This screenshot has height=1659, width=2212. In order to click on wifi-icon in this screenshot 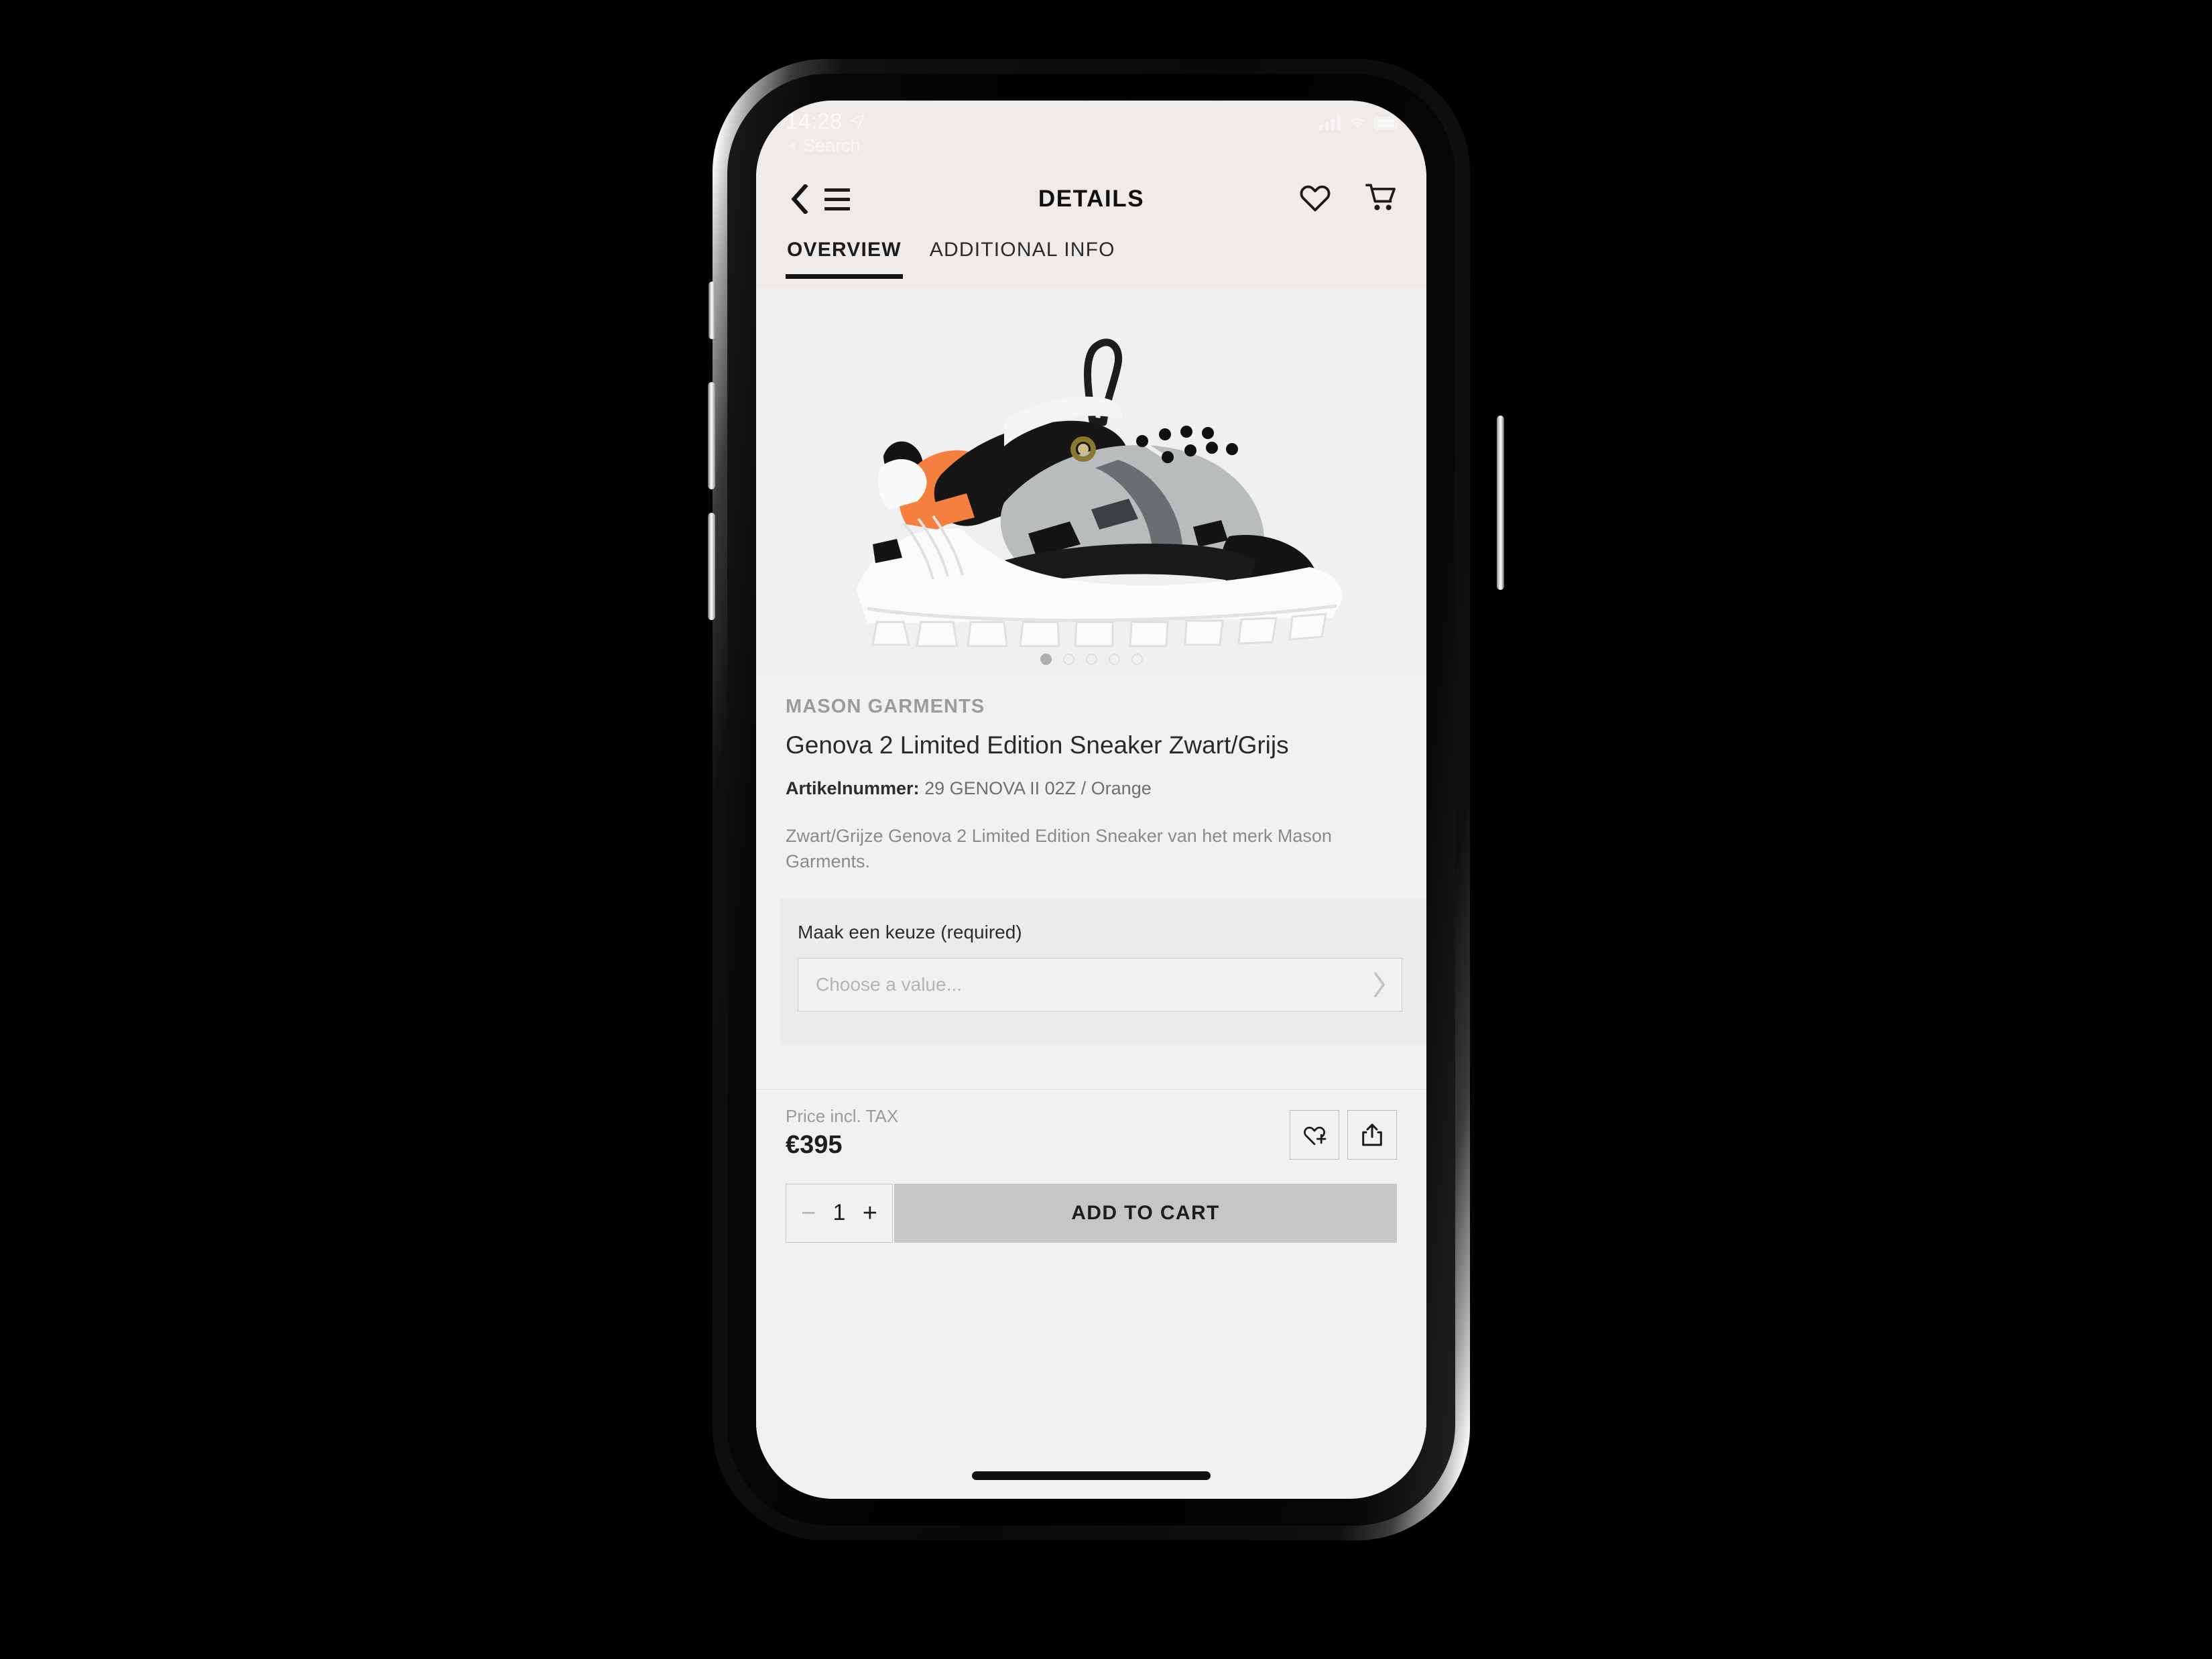, I will do `click(1357, 123)`.